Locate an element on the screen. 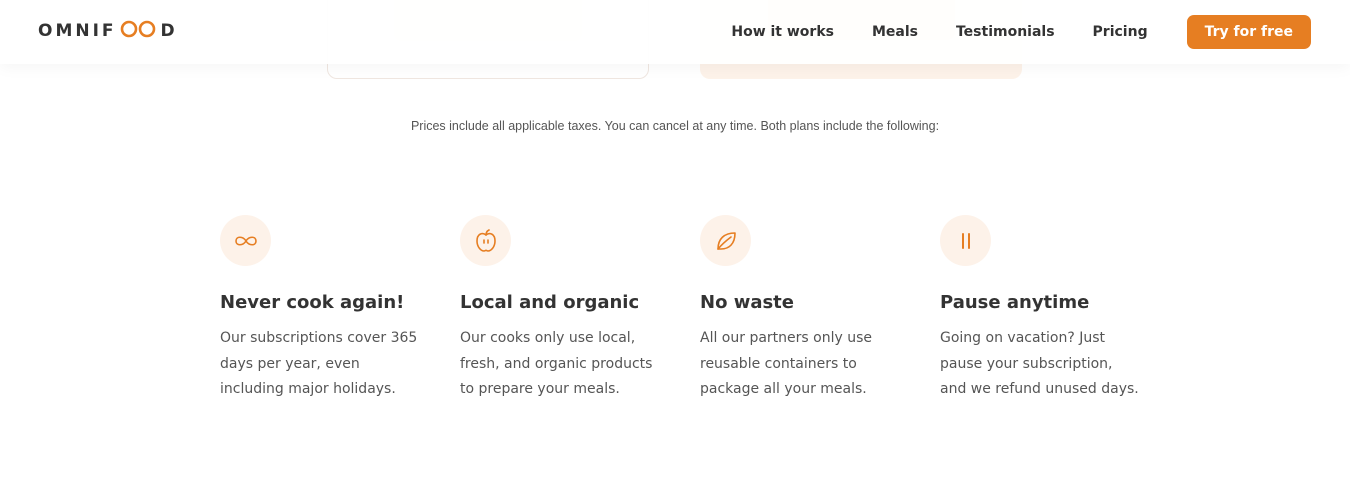 Image resolution: width=1350 pixels, height=480 pixels. nav-testimonials: Testimonials is located at coordinates (1005, 32).